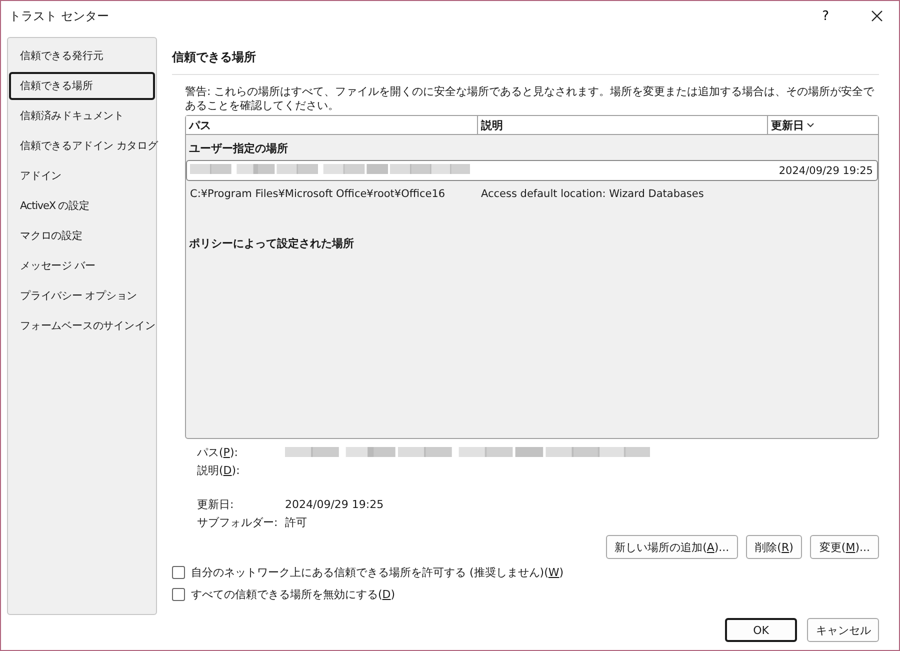 The height and width of the screenshot is (651, 900). Describe the element at coordinates (82, 296) in the screenshot. I see `sidebar-item: プライバシー オプション` at that location.